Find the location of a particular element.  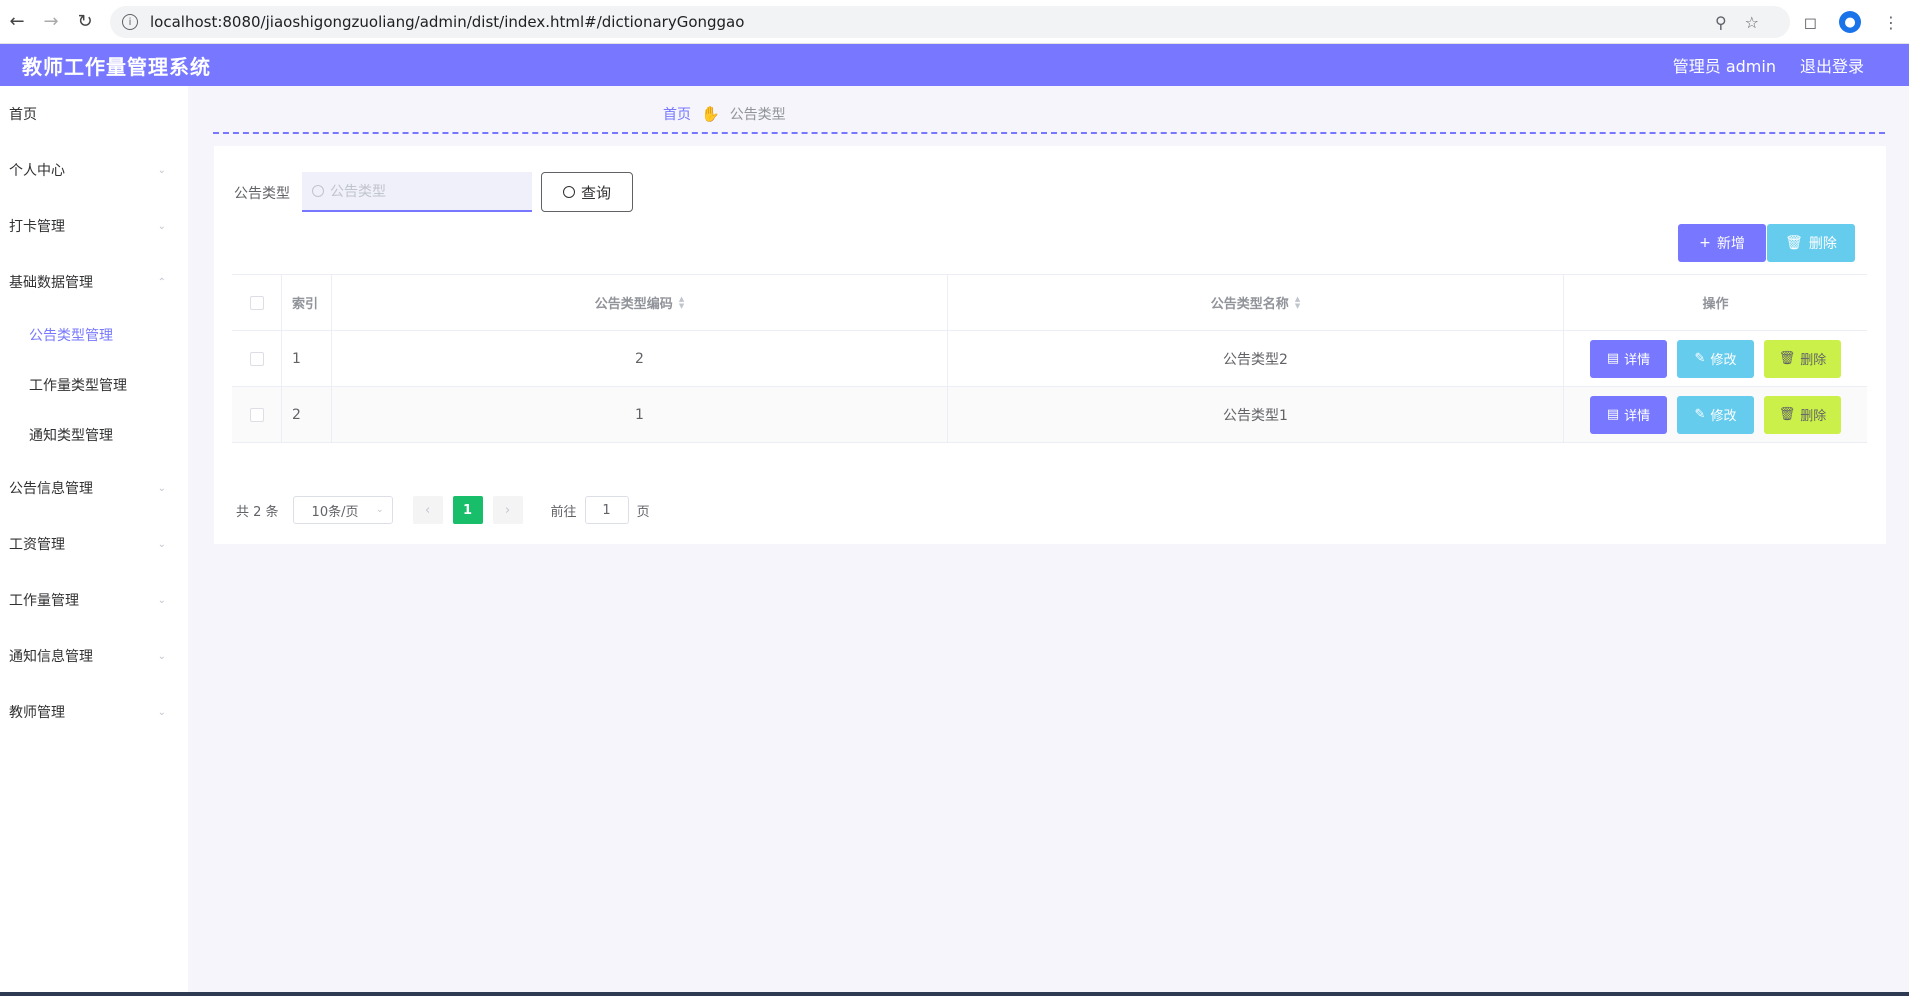

page-number-current: 1 is located at coordinates (467, 510).